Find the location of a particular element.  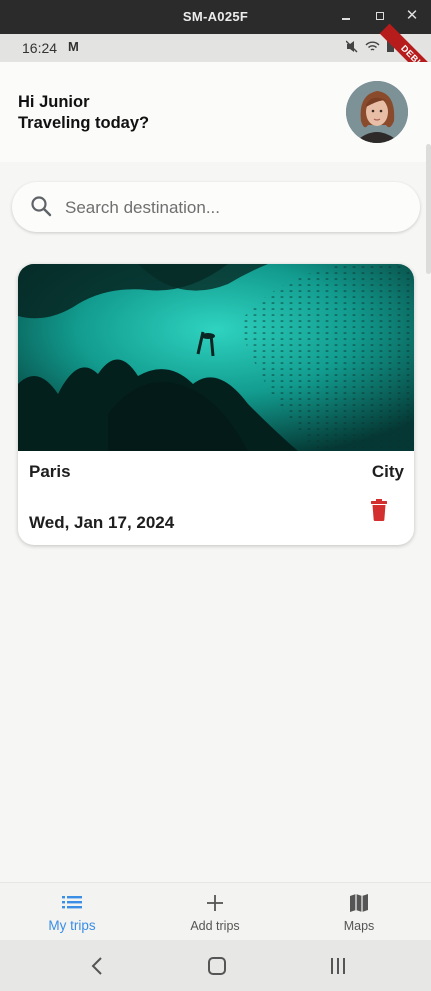

maximize-button is located at coordinates (380, 16).